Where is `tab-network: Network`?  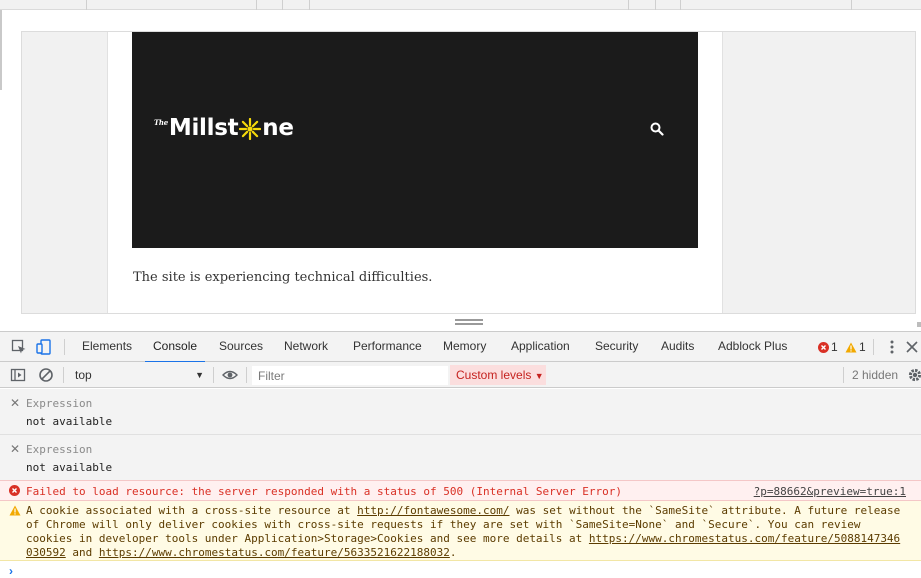
tab-network: Network is located at coordinates (306, 347).